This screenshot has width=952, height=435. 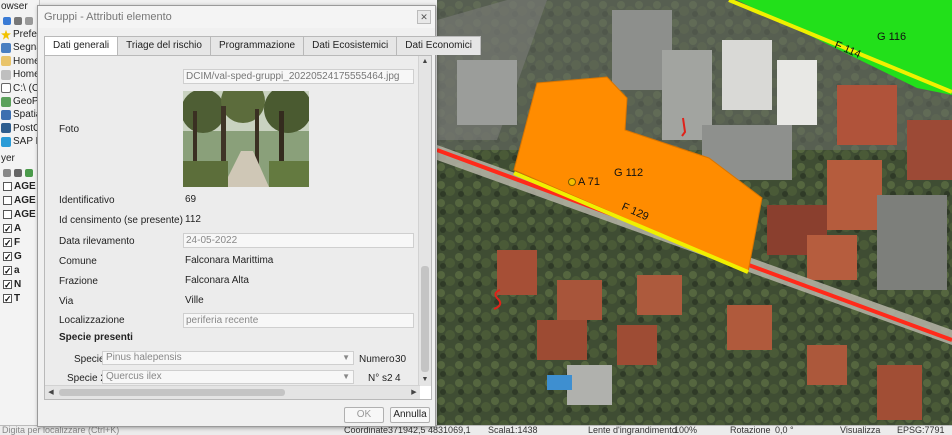 I want to click on layer-item: N, so click(x=19, y=285).